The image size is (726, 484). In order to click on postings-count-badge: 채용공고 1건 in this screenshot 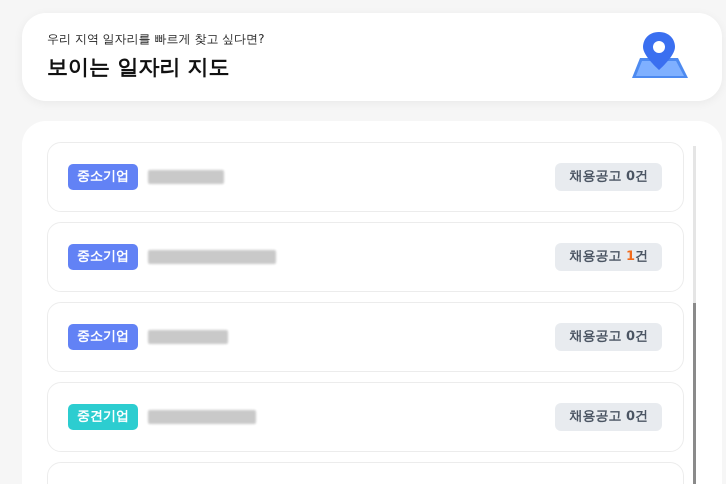, I will do `click(608, 257)`.